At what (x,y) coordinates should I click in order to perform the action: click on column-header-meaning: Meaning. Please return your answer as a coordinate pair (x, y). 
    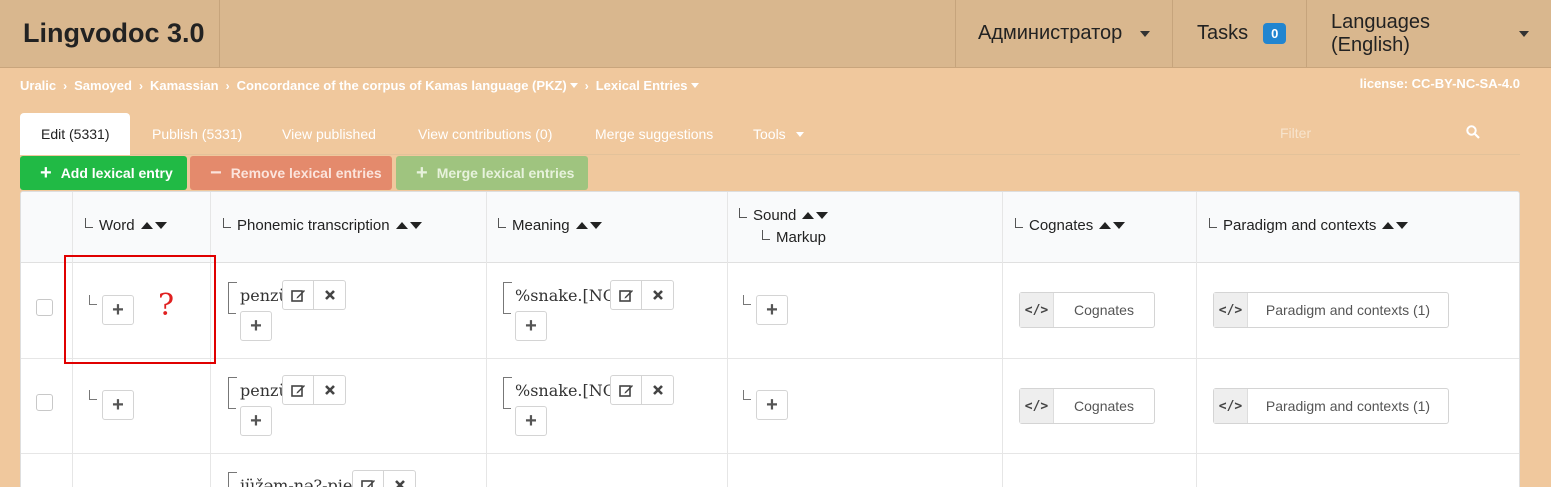
    Looking at the image, I should click on (550, 225).